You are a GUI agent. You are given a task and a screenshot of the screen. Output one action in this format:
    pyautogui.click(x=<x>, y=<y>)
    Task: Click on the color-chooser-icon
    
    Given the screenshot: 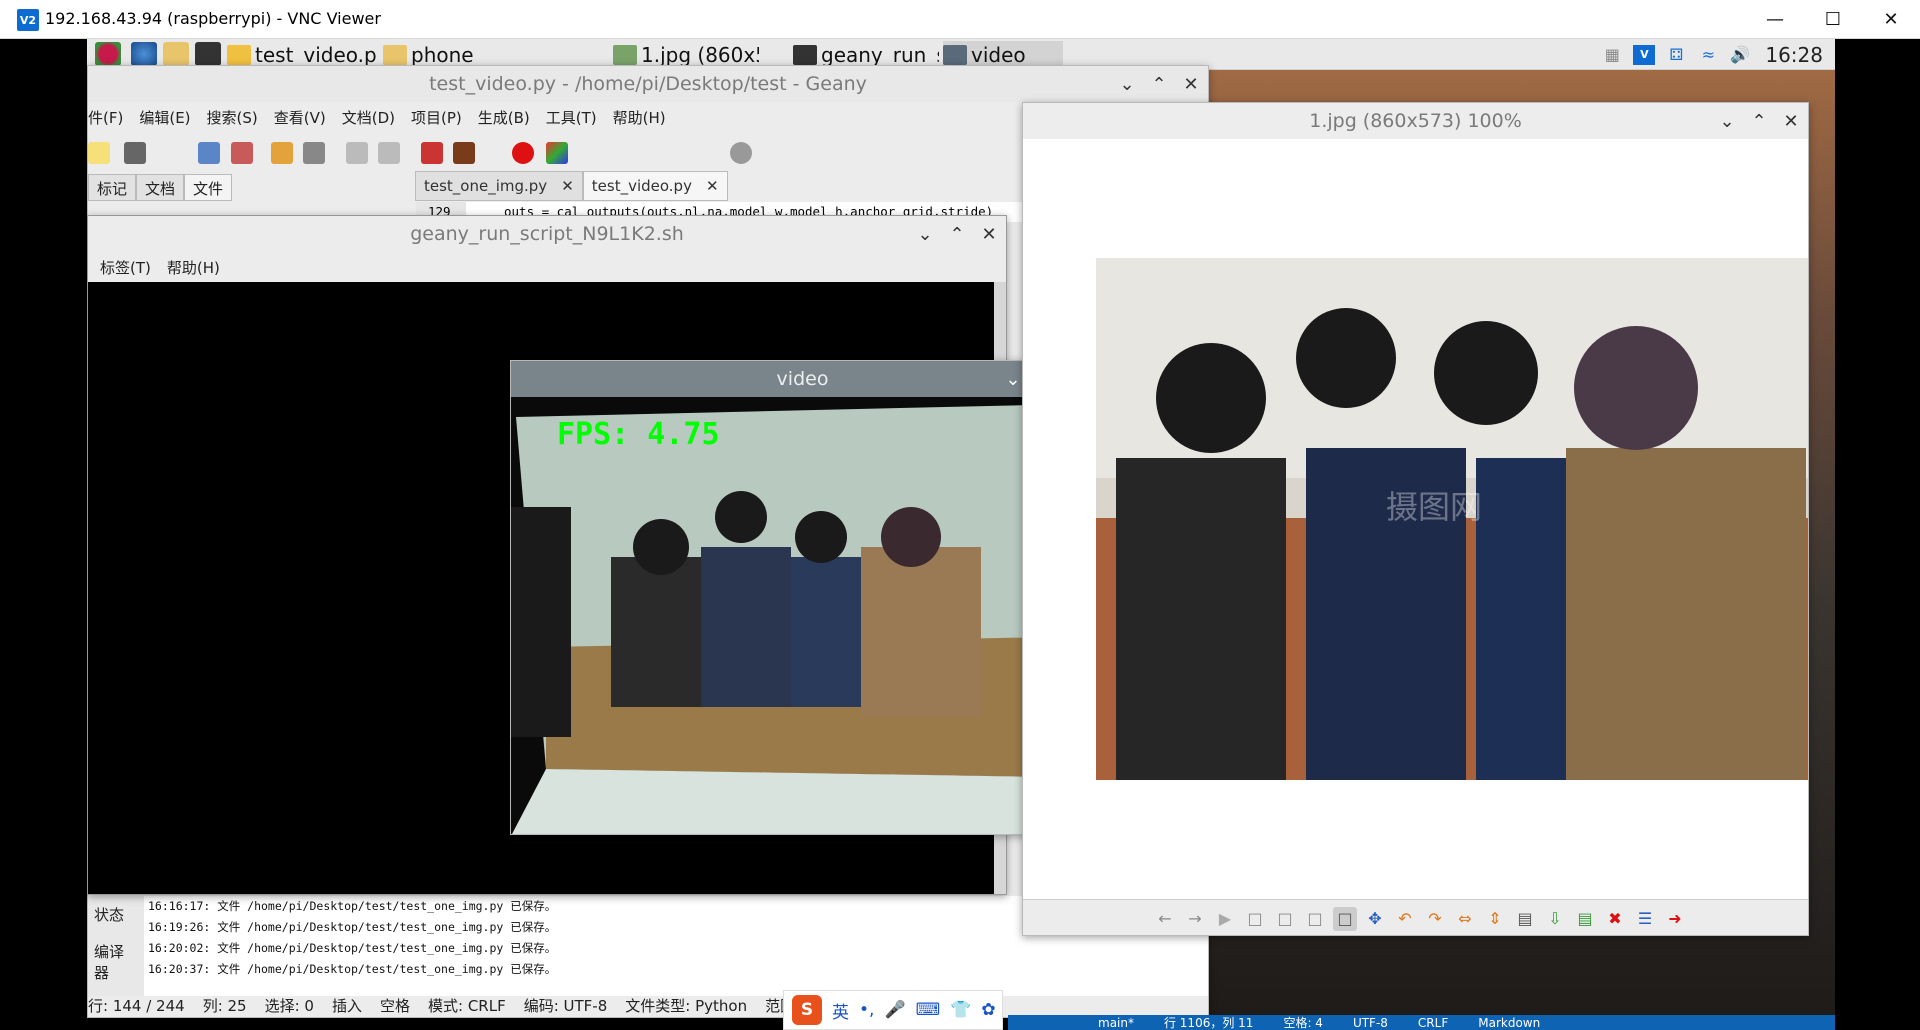 What is the action you would take?
    pyautogui.click(x=557, y=153)
    